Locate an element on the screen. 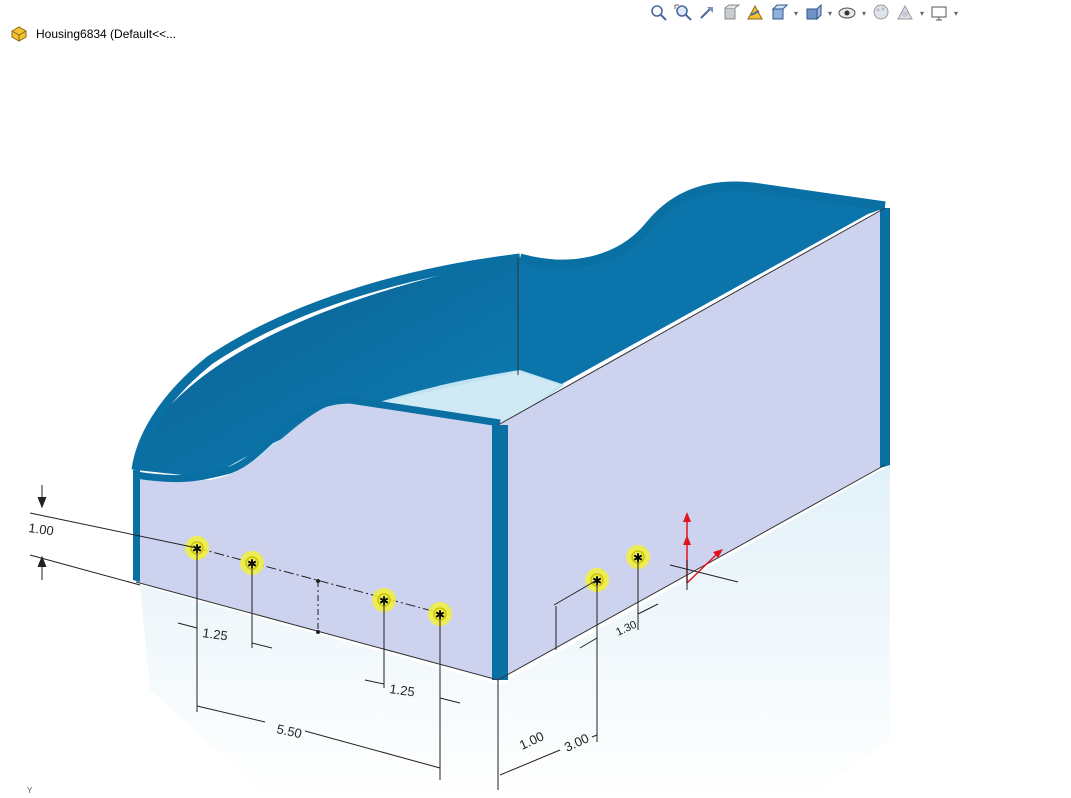 Image resolution: width=1071 pixels, height=798 pixels. dimension-height-offset: 1.00 is located at coordinates (41, 529).